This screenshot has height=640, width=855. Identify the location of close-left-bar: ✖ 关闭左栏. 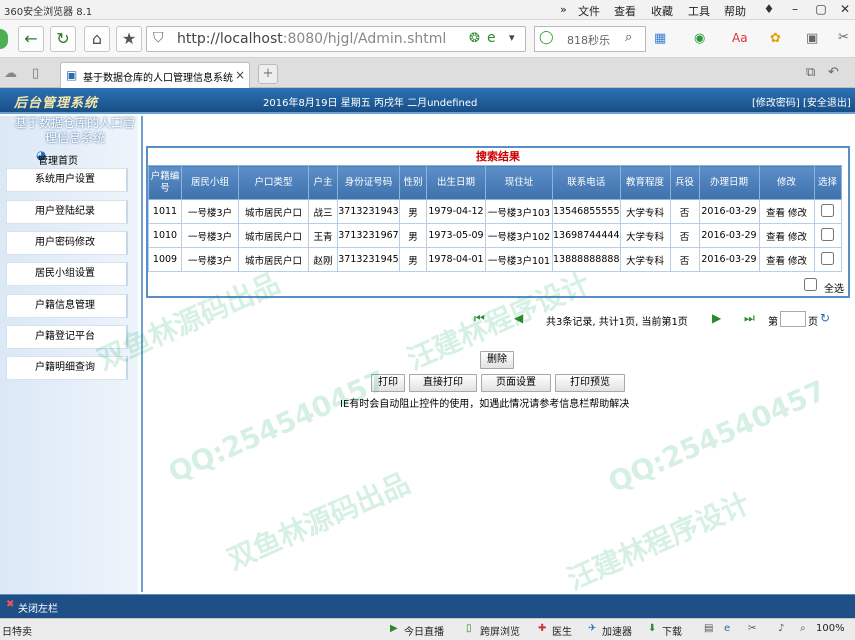
(427, 606).